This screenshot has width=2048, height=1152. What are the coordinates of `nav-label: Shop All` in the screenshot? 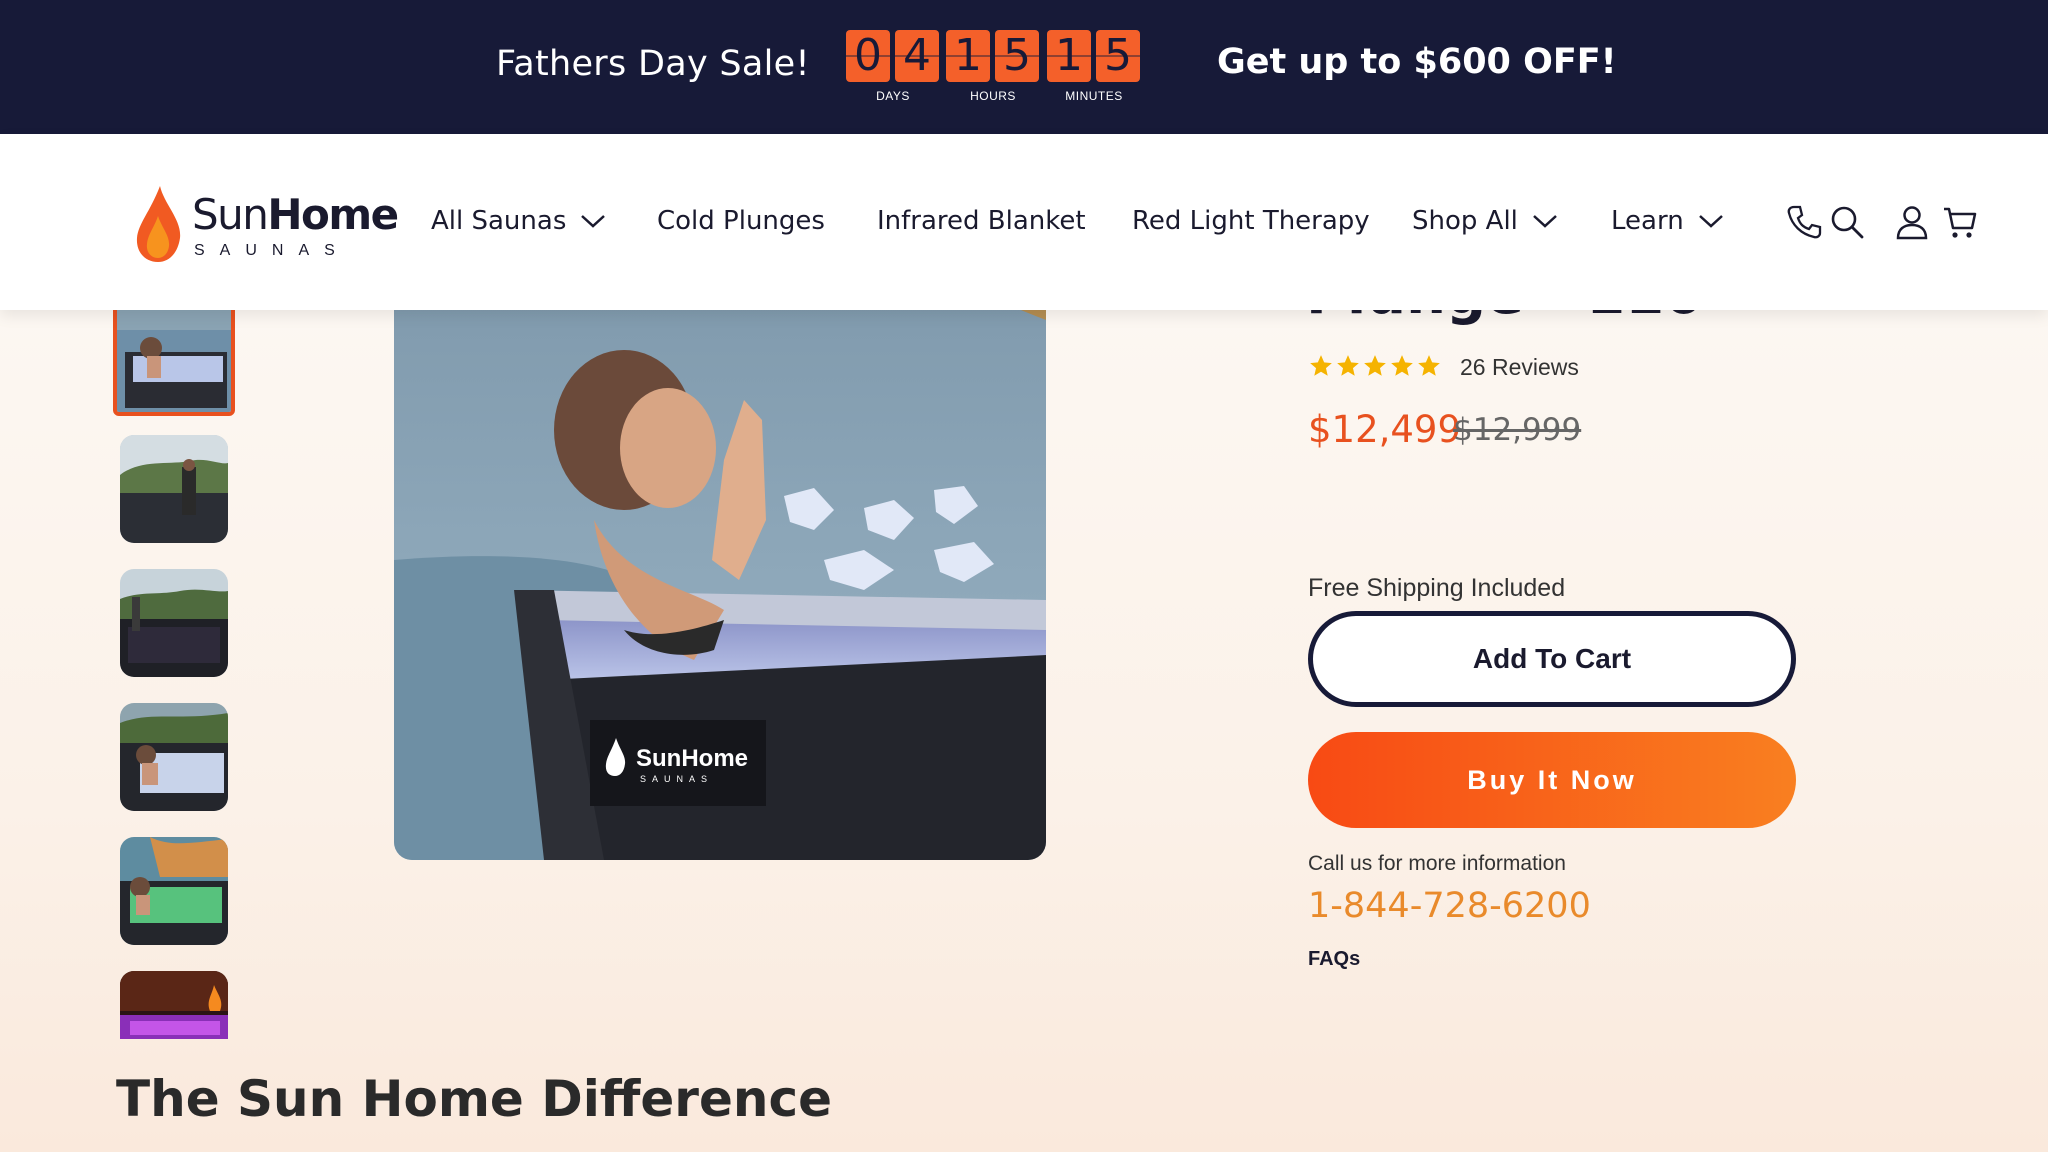 It's located at (1465, 221).